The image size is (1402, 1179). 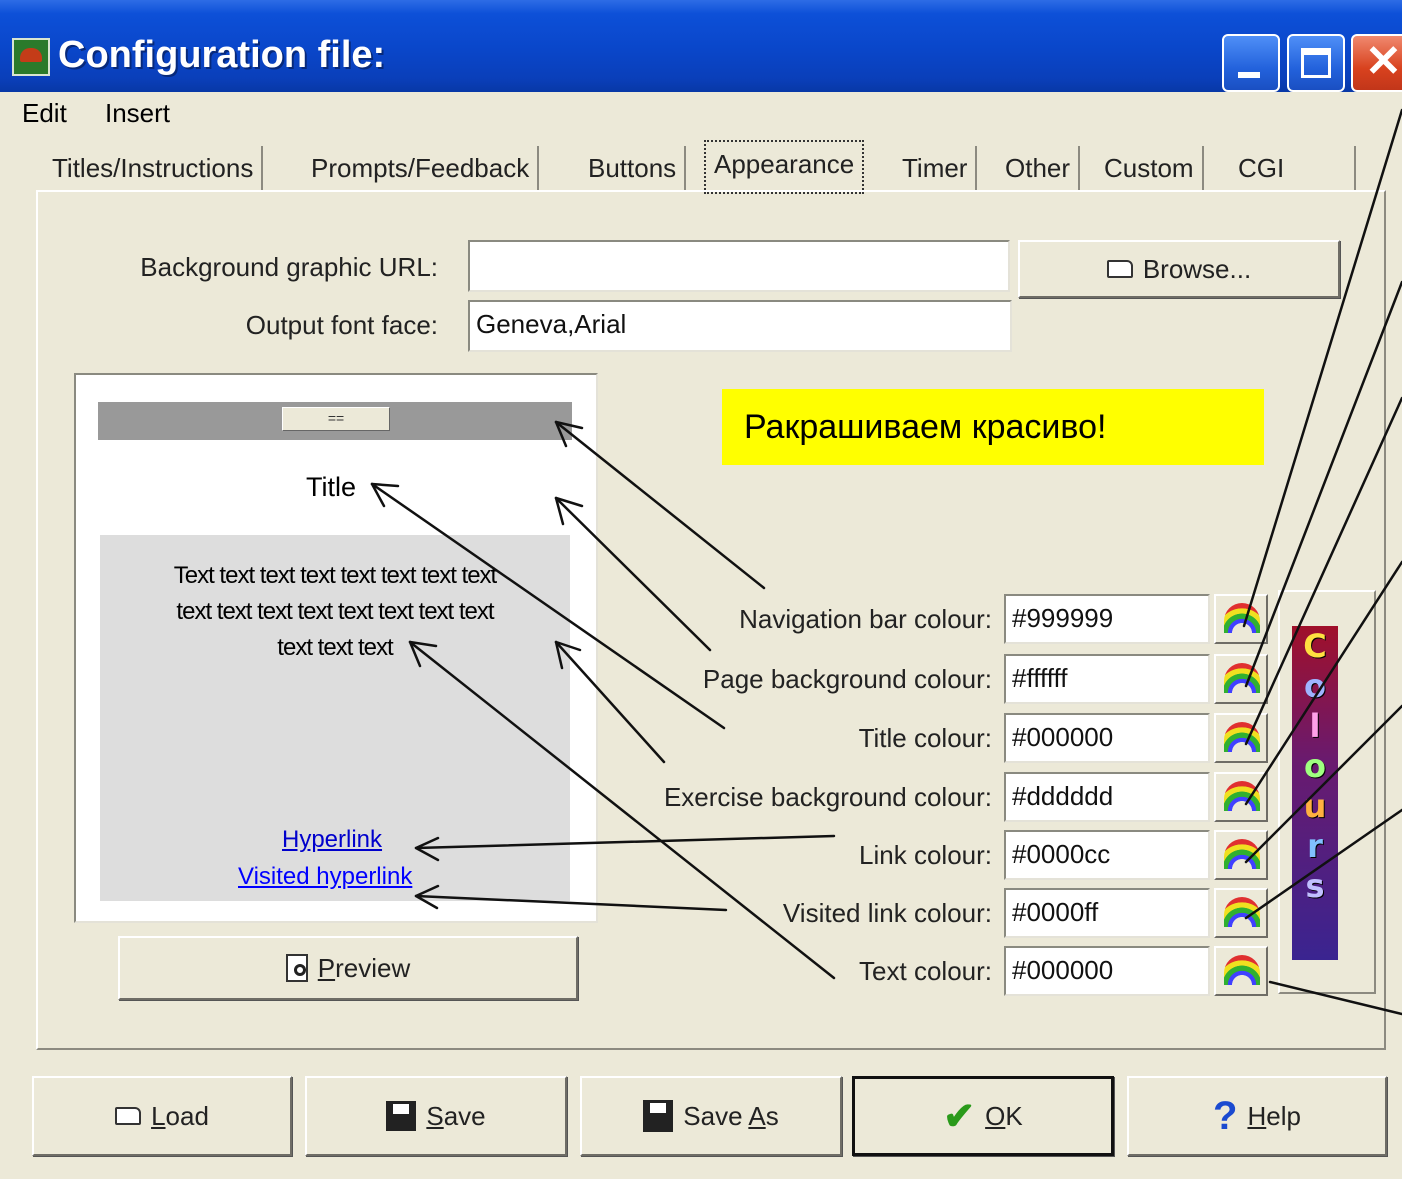 I want to click on arrow-visited-link, so click(x=571, y=903).